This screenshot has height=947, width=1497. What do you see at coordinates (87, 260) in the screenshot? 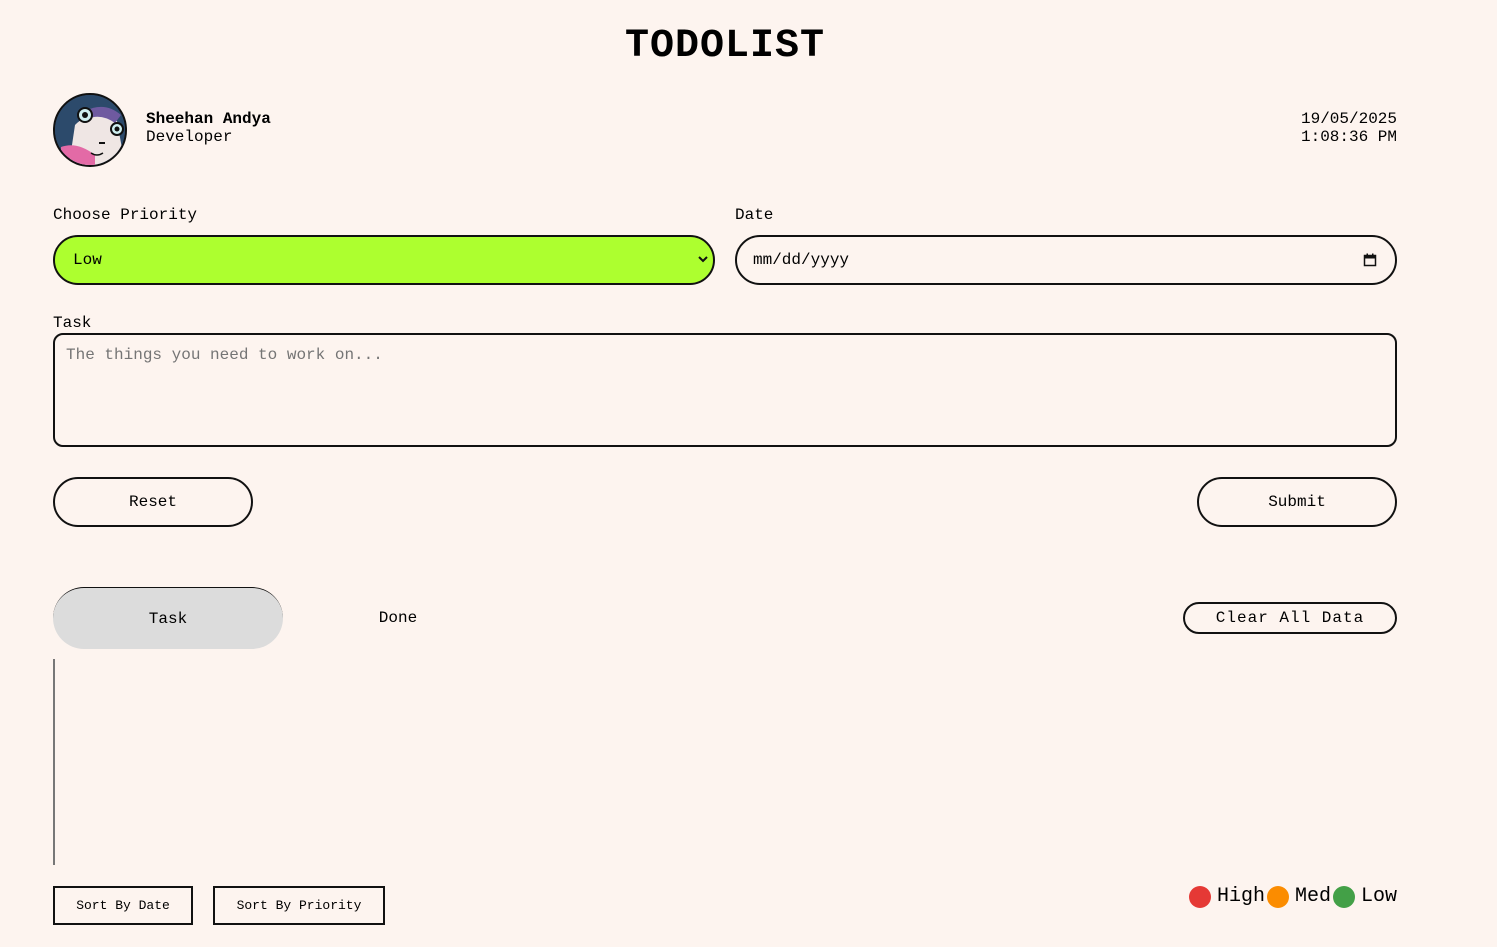
I see `priority-select-value: Low` at bounding box center [87, 260].